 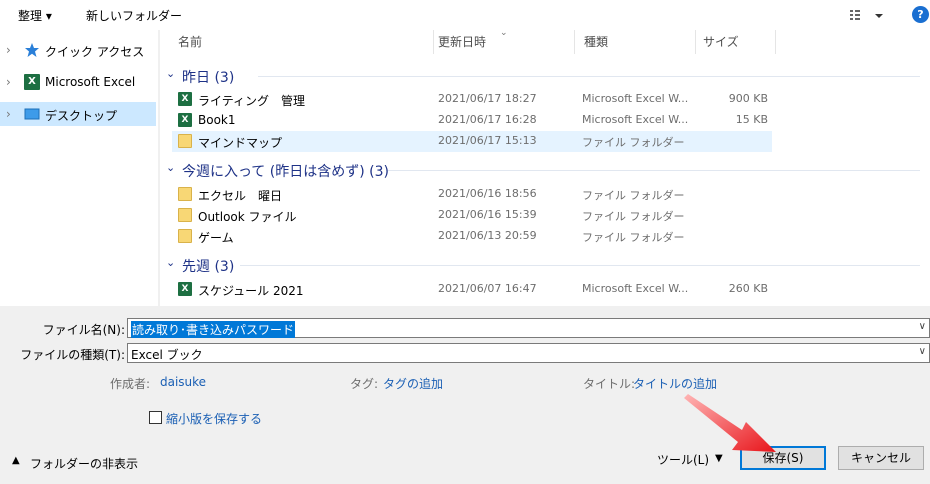 What do you see at coordinates (95, 52) in the screenshot?
I see `nav-item-label: クイック アクセス` at bounding box center [95, 52].